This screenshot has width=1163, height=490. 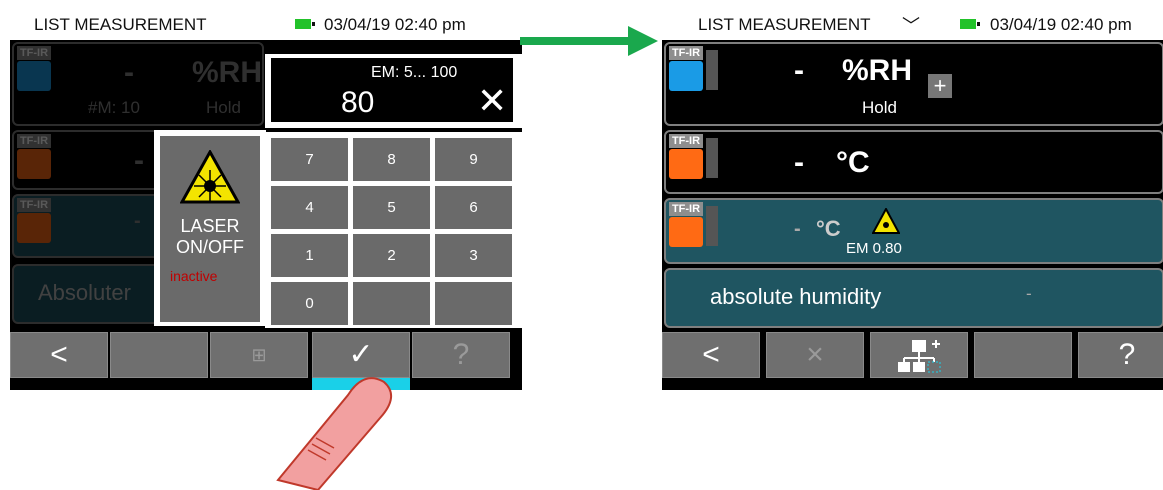 What do you see at coordinates (309, 159) in the screenshot?
I see `key-7: 7` at bounding box center [309, 159].